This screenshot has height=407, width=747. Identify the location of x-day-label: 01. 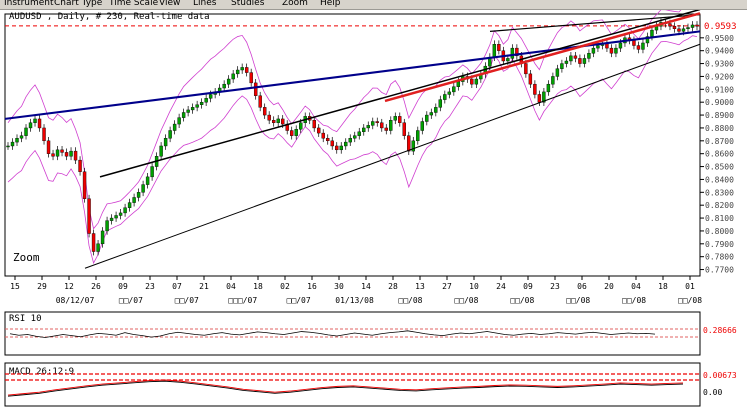
(690, 286).